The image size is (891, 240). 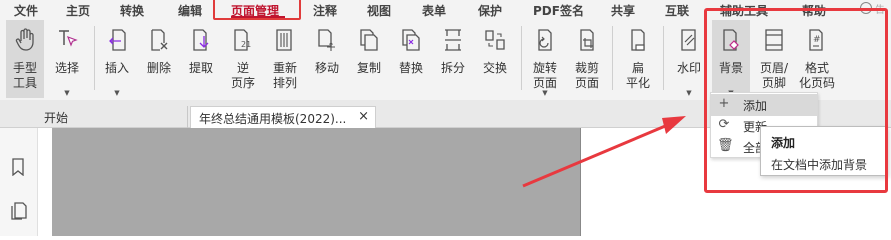 What do you see at coordinates (637, 75) in the screenshot?
I see `flatten-label: 扁 平化` at bounding box center [637, 75].